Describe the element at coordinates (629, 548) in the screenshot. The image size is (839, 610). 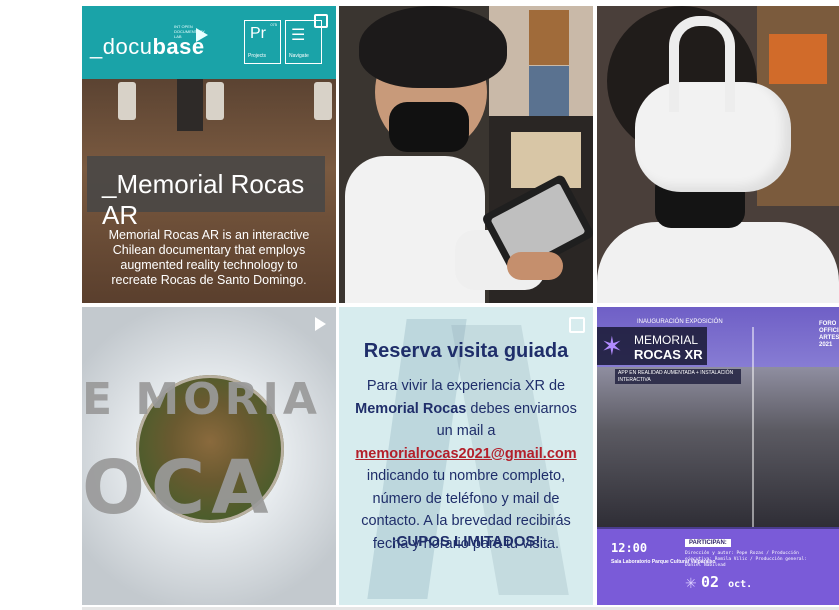
I see `event-time: 12:00` at that location.